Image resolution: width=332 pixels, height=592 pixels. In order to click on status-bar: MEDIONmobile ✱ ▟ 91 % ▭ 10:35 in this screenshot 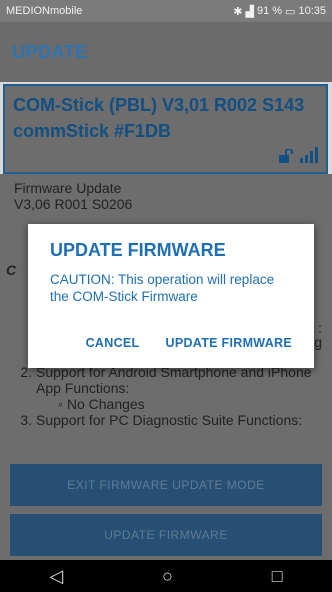, I will do `click(166, 11)`.